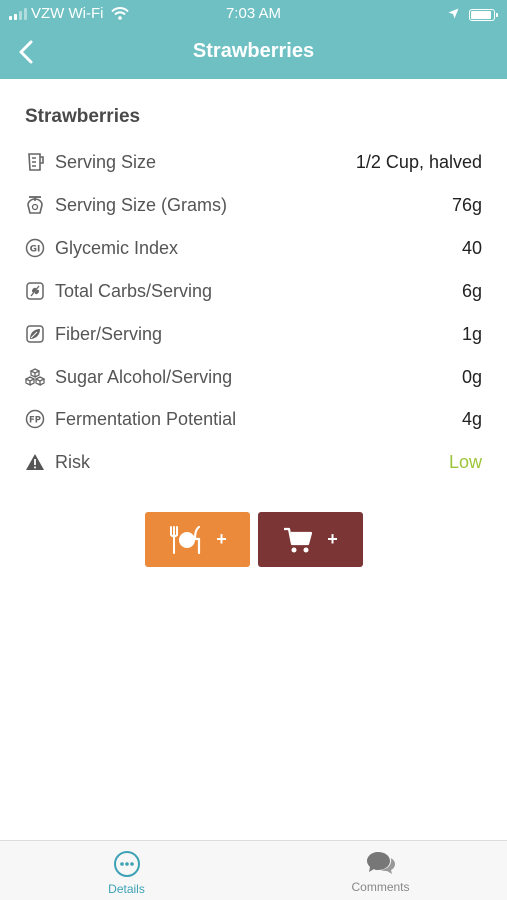  I want to click on gi-icon: GI, so click(35, 248).